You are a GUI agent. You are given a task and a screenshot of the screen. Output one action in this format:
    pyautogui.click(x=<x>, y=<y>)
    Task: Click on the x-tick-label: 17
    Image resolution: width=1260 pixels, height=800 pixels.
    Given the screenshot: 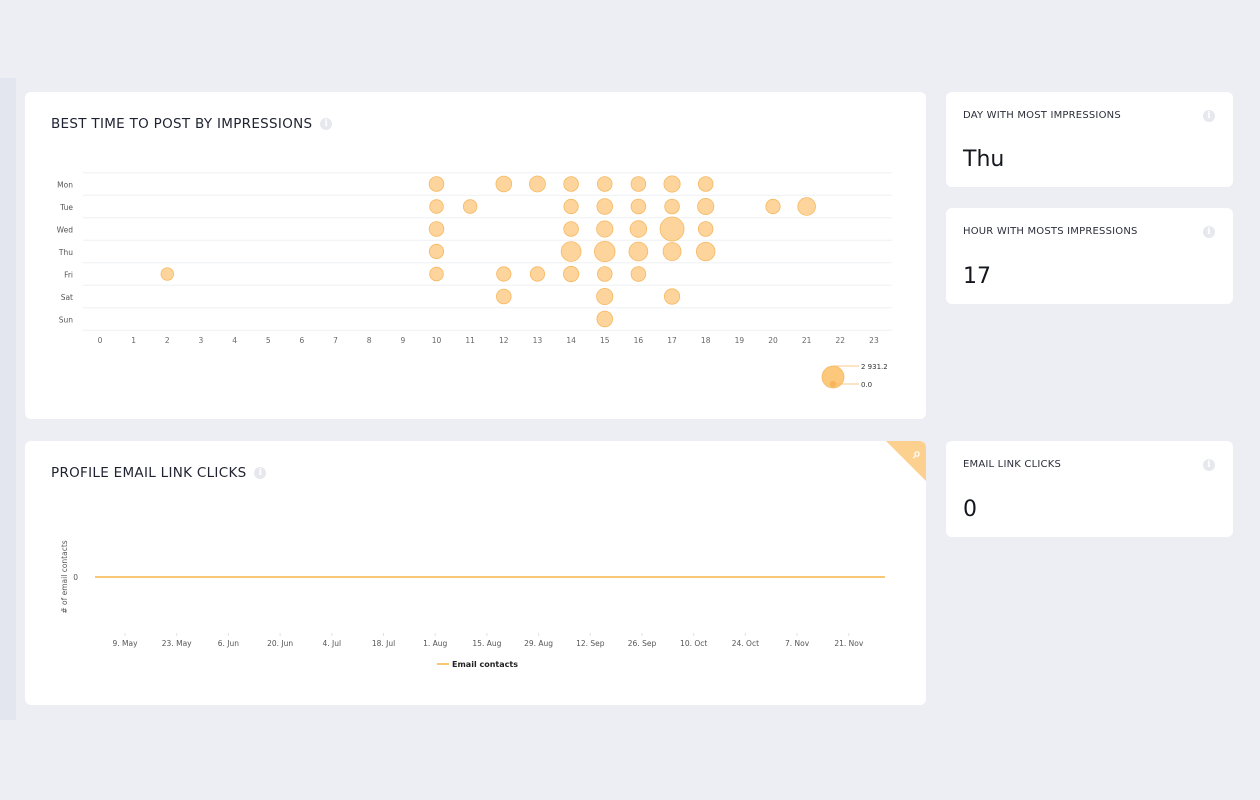 What is the action you would take?
    pyautogui.click(x=672, y=340)
    